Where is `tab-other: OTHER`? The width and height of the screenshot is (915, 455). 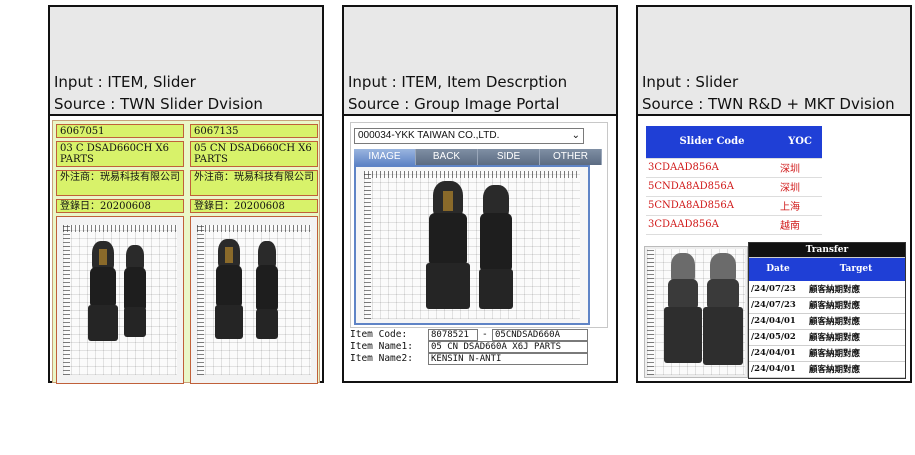 tab-other: OTHER is located at coordinates (571, 157).